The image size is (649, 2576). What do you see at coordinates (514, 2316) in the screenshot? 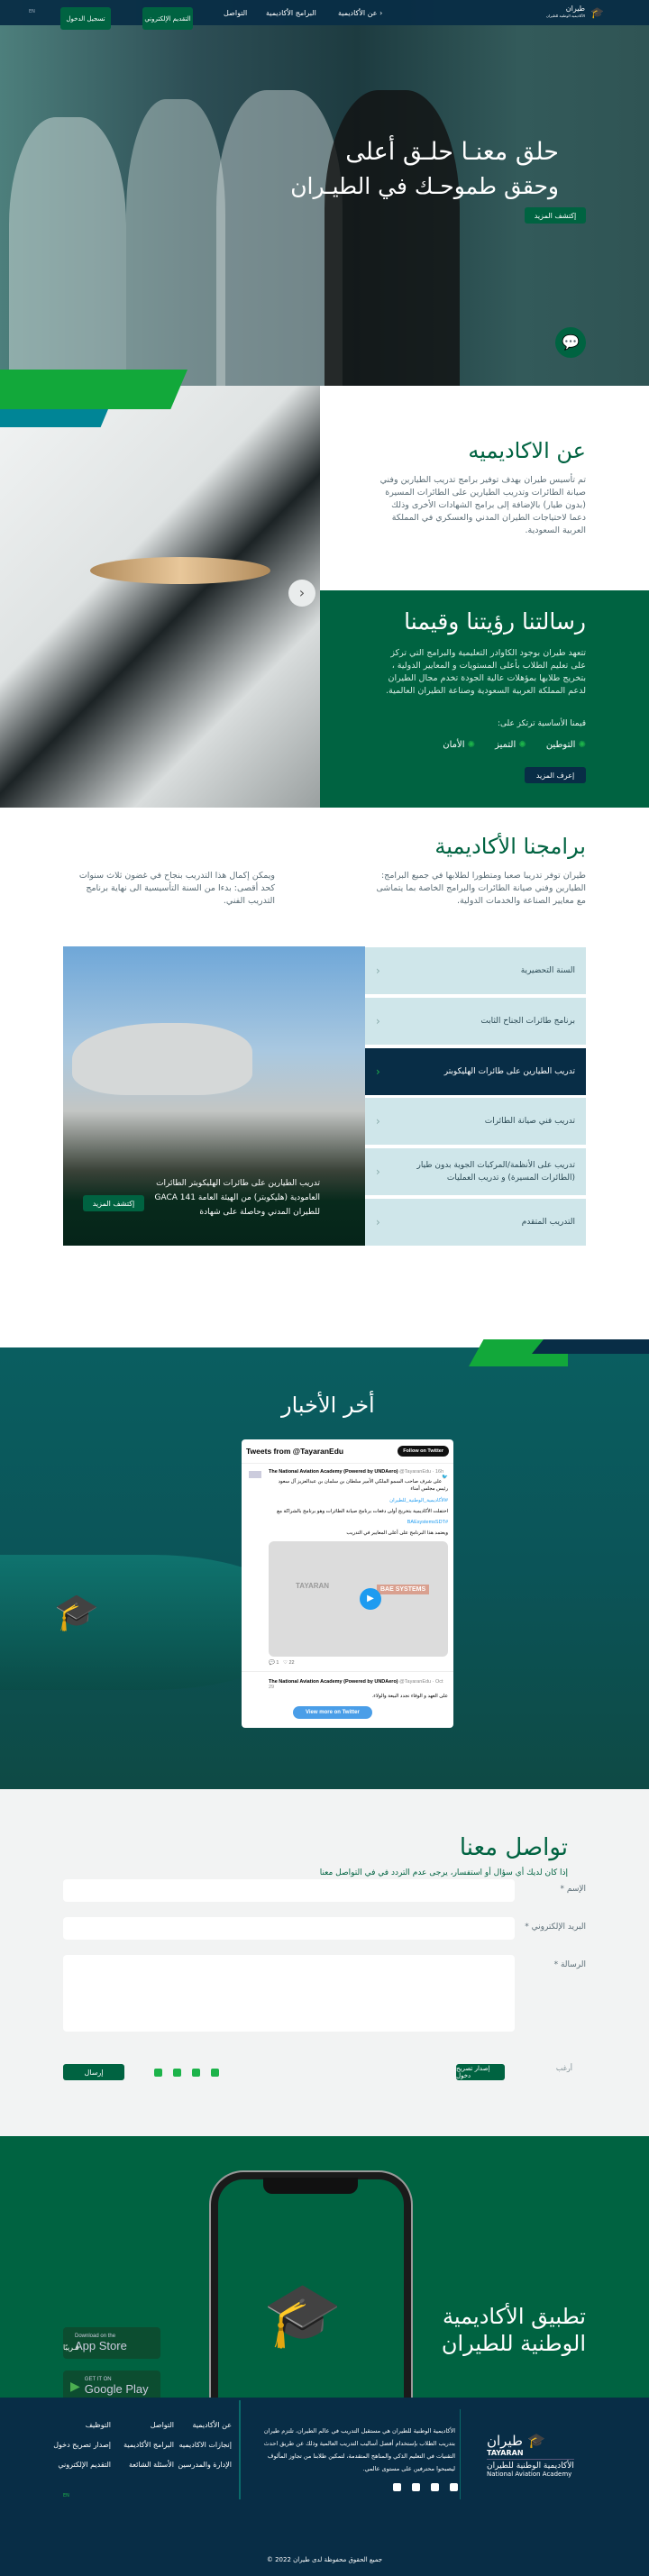
I see `app-title-1: تطبيق الأكاديمية` at bounding box center [514, 2316].